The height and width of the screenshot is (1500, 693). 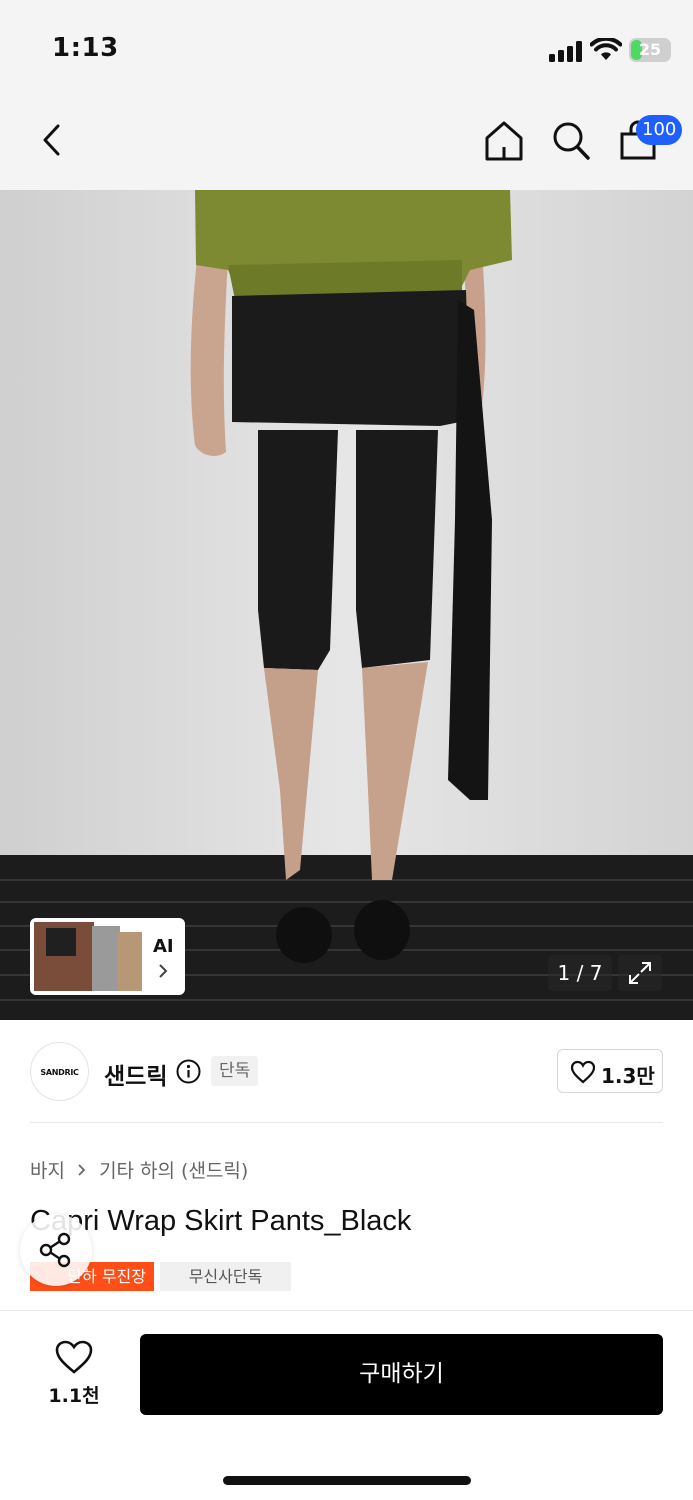 What do you see at coordinates (571, 141) in the screenshot?
I see `search-icon` at bounding box center [571, 141].